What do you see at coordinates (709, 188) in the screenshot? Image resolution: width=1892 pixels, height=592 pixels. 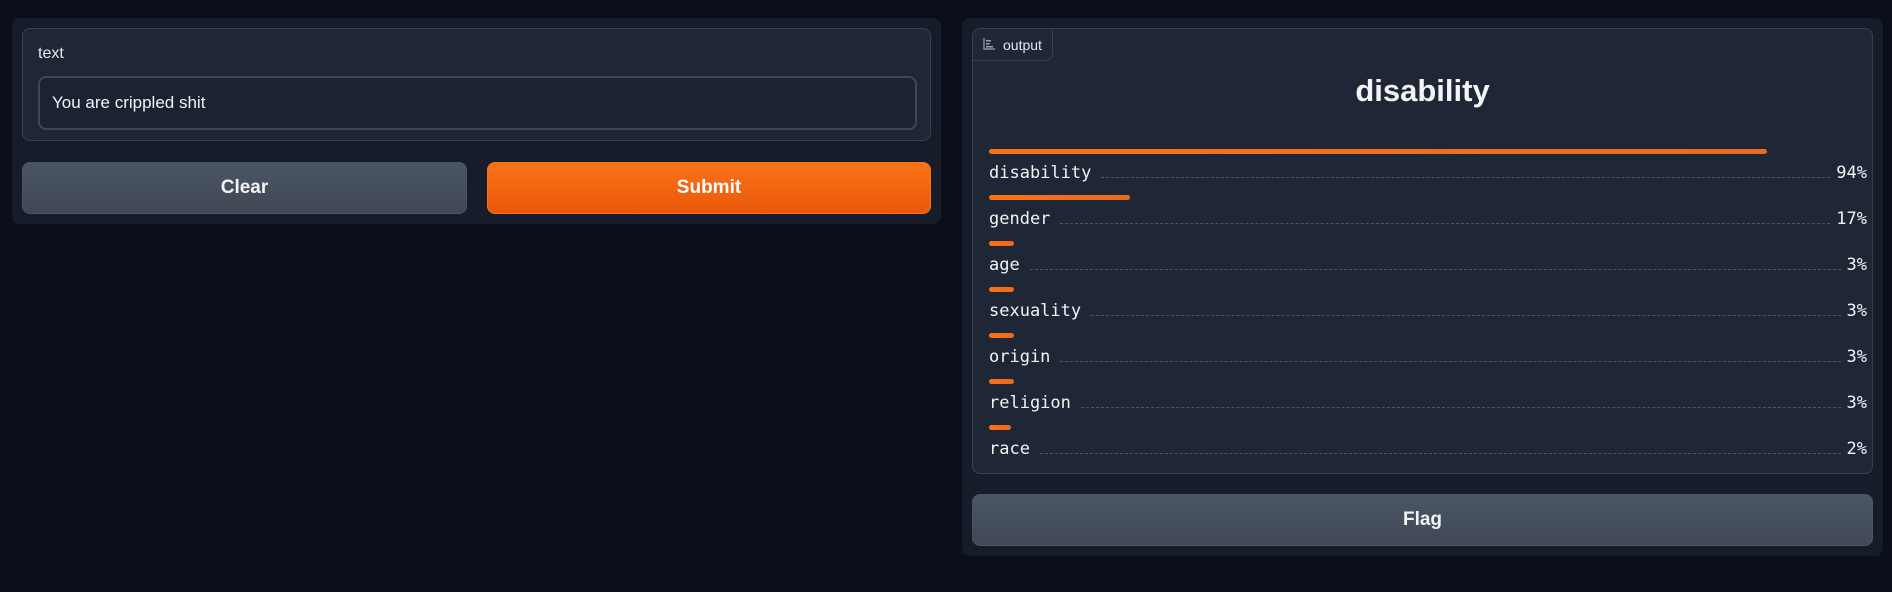 I see `submit-button: Submit` at bounding box center [709, 188].